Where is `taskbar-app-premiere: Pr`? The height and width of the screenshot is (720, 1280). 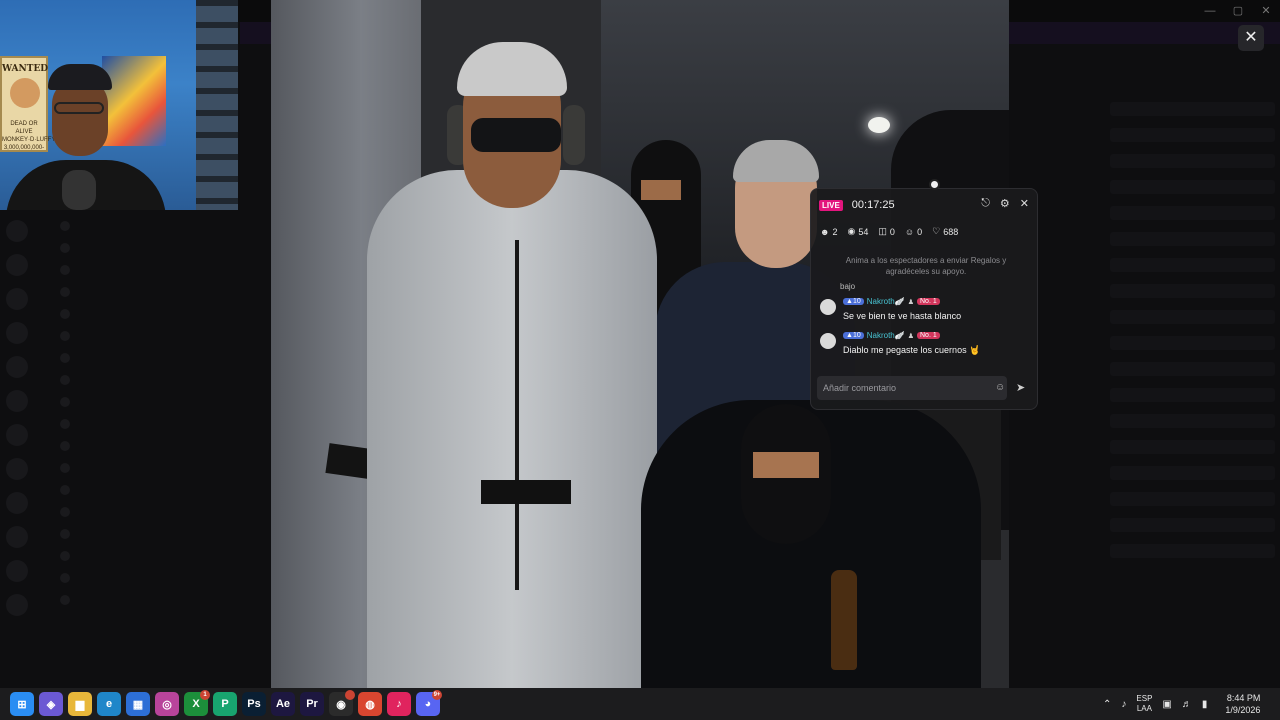 taskbar-app-premiere: Pr is located at coordinates (312, 704).